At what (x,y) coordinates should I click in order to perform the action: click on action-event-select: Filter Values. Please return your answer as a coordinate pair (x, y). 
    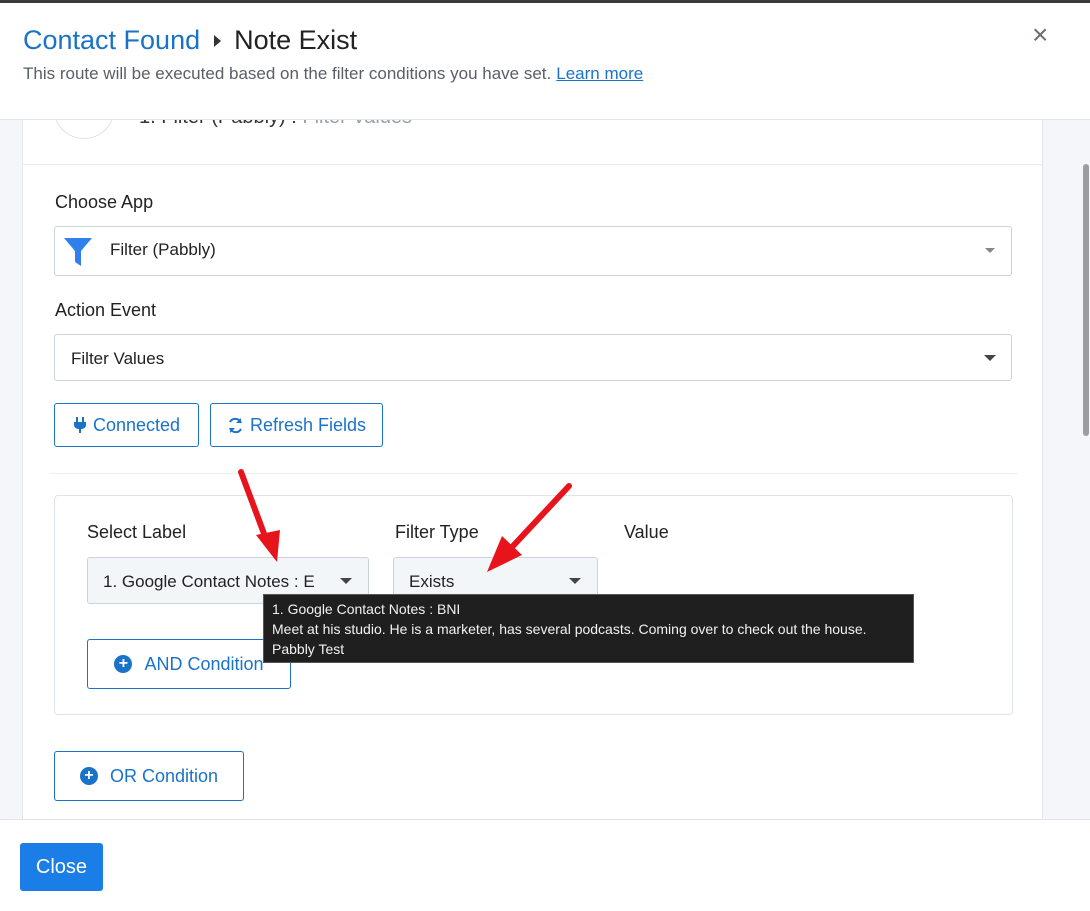
    Looking at the image, I should click on (533, 357).